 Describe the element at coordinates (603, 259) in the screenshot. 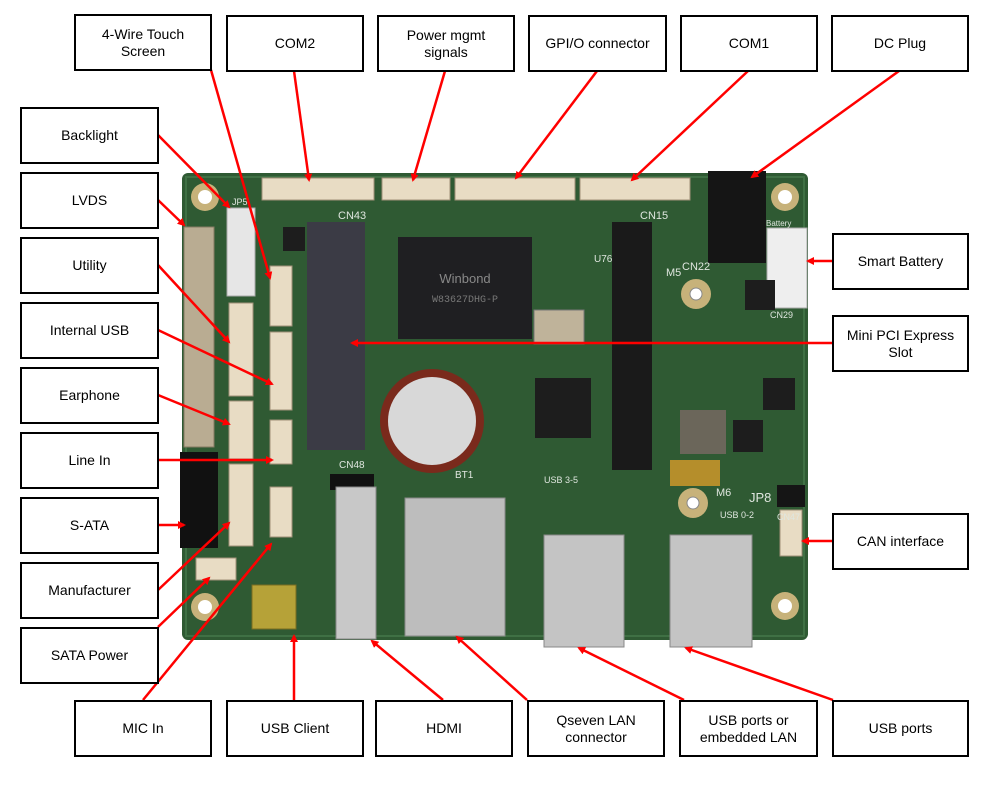

I see `silk-u76: U76` at that location.